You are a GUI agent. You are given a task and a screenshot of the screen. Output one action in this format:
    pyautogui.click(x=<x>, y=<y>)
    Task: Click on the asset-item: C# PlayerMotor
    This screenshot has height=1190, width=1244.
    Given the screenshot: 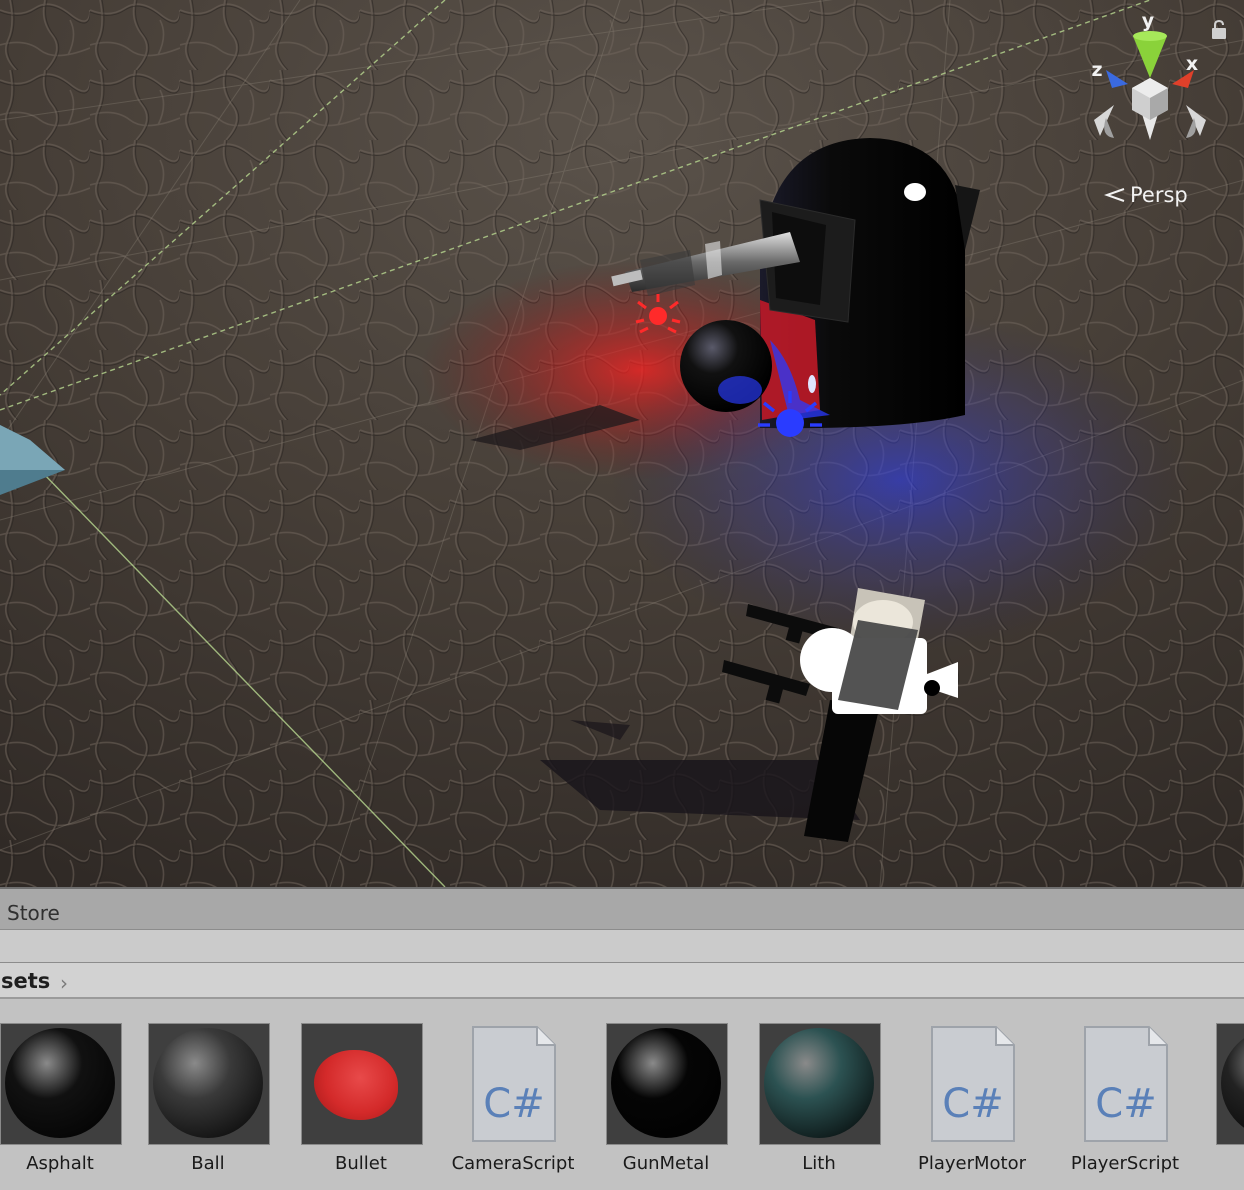 What is the action you would take?
    pyautogui.click(x=972, y=1103)
    